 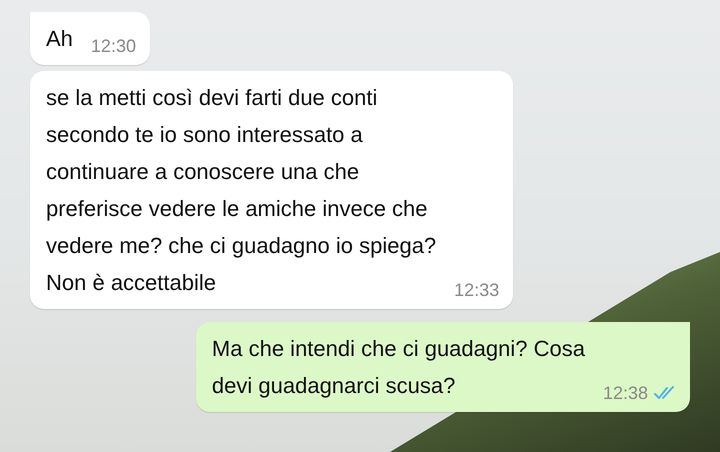 What do you see at coordinates (398, 367) in the screenshot?
I see `message-text: Ma che intendi che ci guadagni? Cosa devi guadagnarci scusa?` at bounding box center [398, 367].